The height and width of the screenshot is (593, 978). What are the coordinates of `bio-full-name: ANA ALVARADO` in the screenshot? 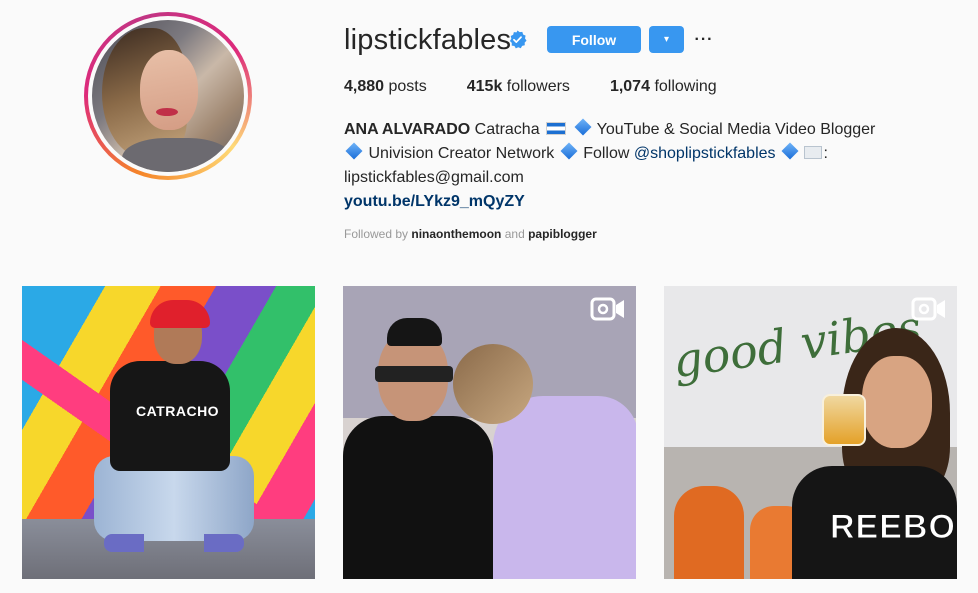 It's located at (407, 129).